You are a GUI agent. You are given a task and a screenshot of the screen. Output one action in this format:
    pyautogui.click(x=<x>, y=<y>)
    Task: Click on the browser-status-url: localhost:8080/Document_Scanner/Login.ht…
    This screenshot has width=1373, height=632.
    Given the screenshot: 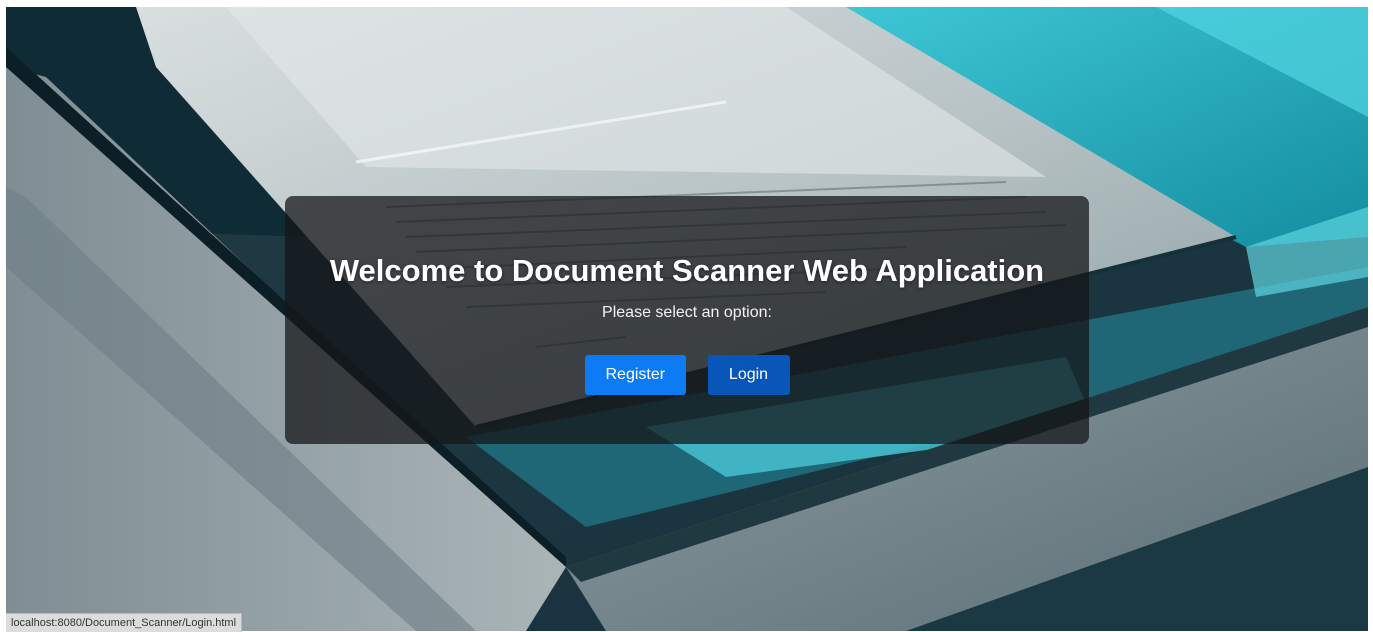 What is the action you would take?
    pyautogui.click(x=124, y=622)
    